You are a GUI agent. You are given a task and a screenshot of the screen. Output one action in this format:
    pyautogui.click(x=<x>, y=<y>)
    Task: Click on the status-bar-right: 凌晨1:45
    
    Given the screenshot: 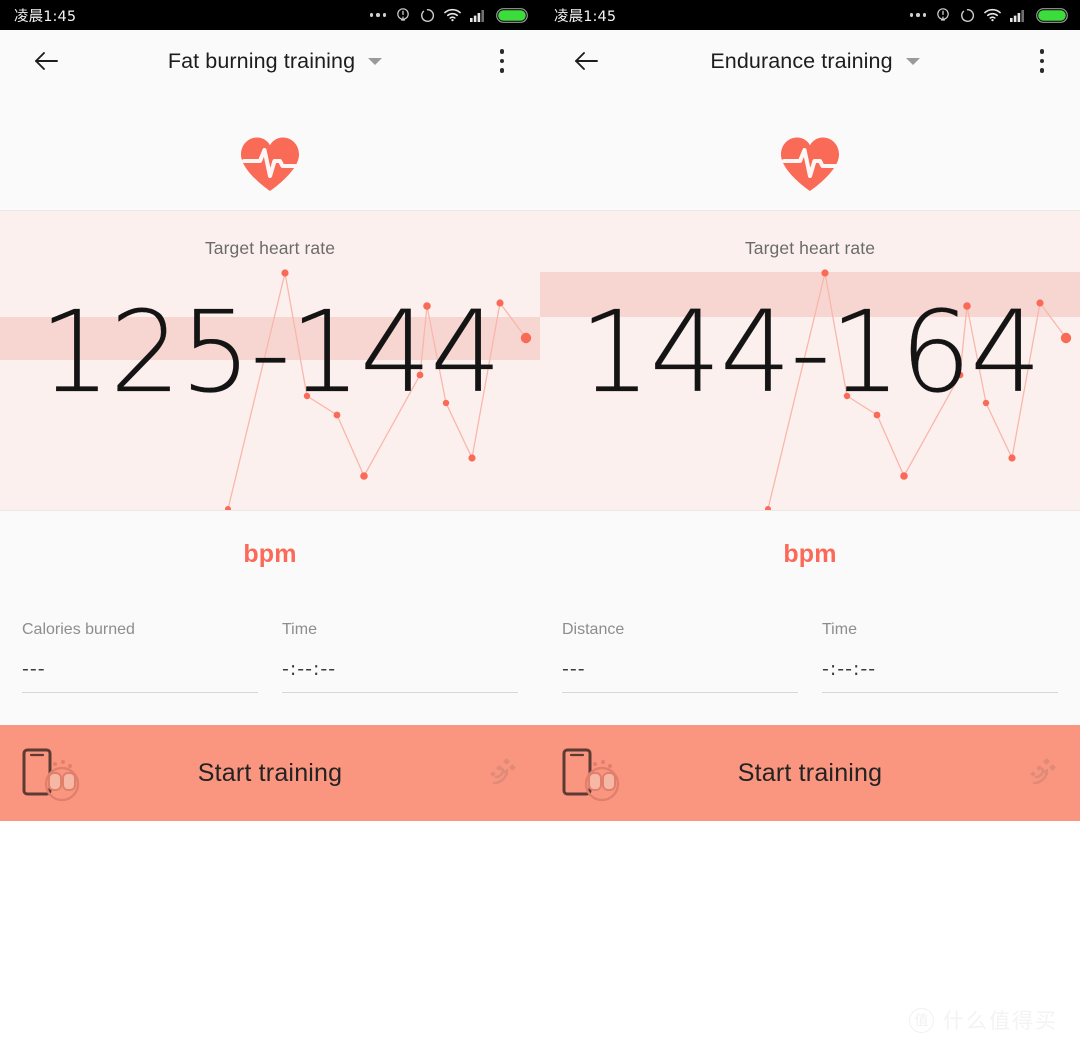 What is the action you would take?
    pyautogui.click(x=810, y=15)
    